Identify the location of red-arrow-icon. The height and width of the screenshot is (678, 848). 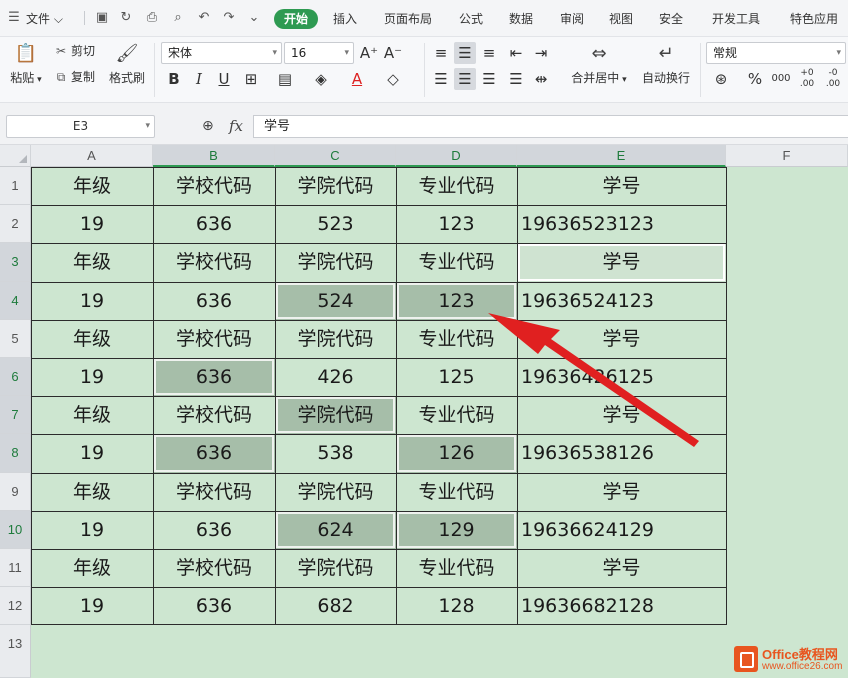
(593, 380).